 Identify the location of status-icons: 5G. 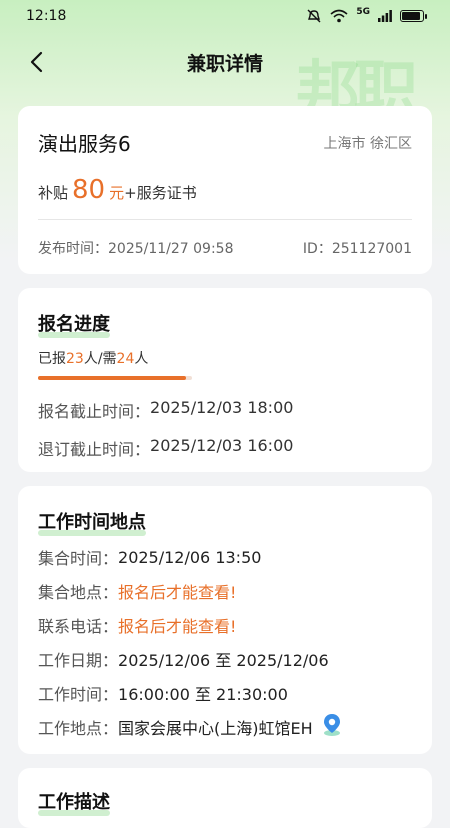
(366, 15).